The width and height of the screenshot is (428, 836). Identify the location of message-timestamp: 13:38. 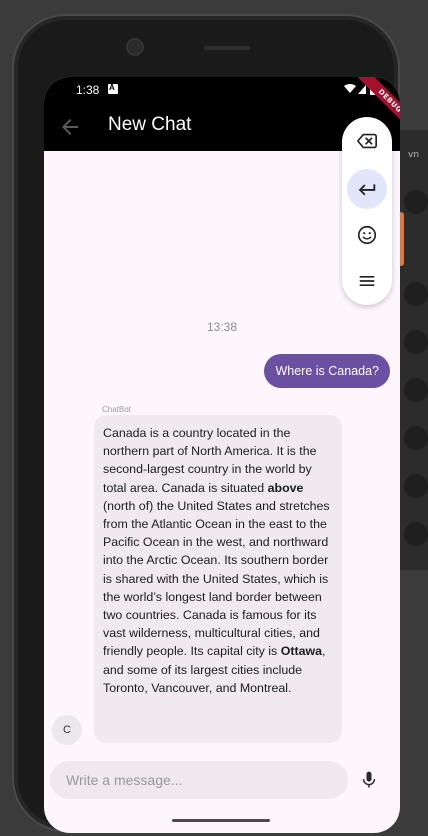
(222, 327).